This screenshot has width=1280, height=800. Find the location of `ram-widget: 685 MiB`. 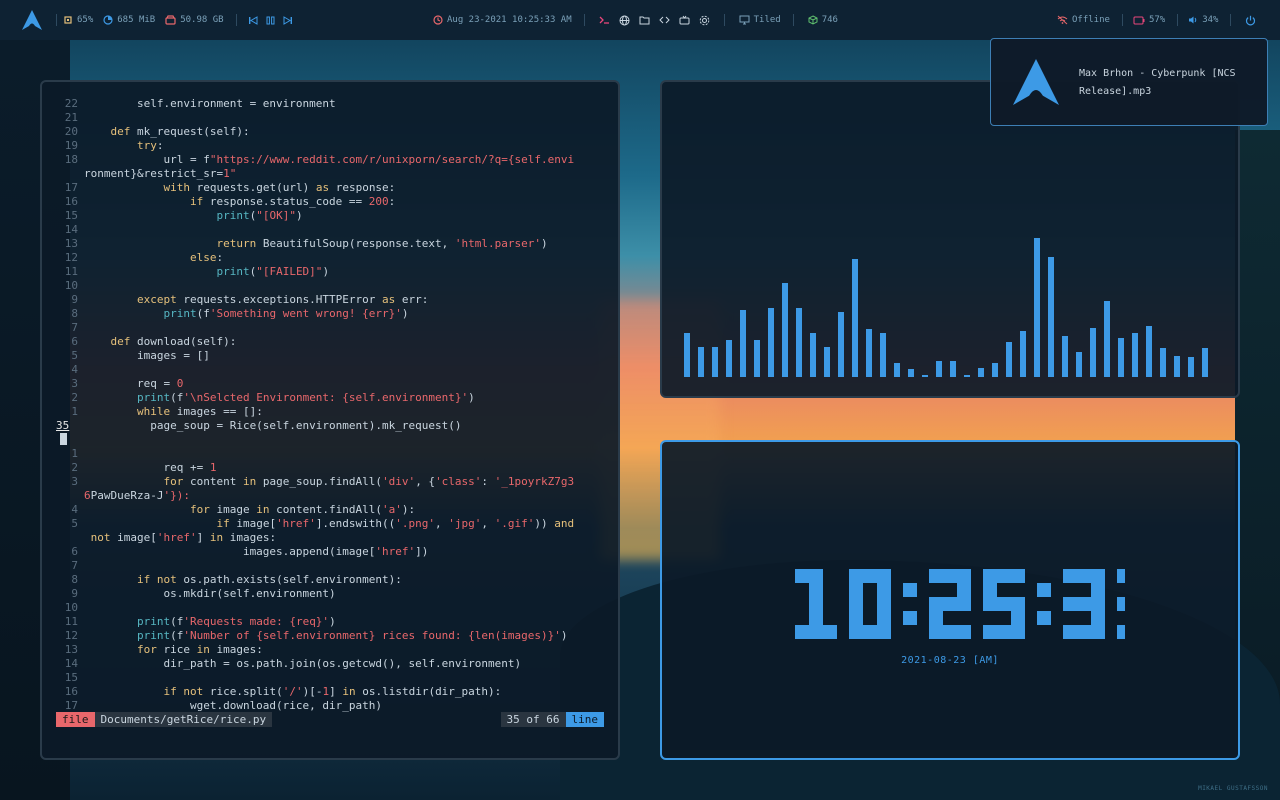

ram-widget: 685 MiB is located at coordinates (129, 20).